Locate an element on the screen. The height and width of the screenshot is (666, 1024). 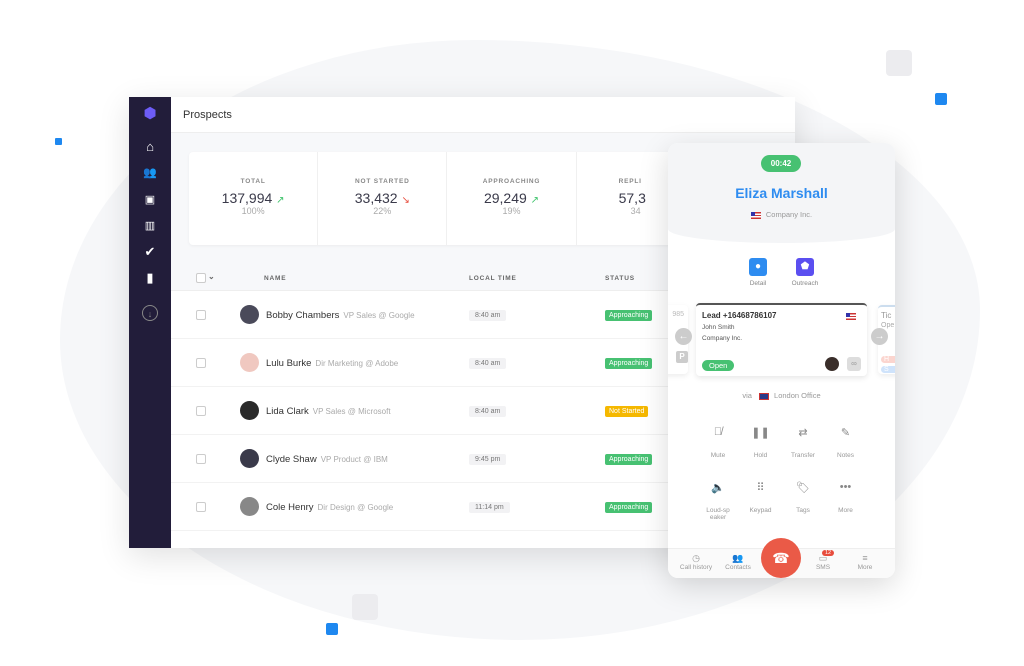
library-icon: ▥ is located at coordinates (150, 226).